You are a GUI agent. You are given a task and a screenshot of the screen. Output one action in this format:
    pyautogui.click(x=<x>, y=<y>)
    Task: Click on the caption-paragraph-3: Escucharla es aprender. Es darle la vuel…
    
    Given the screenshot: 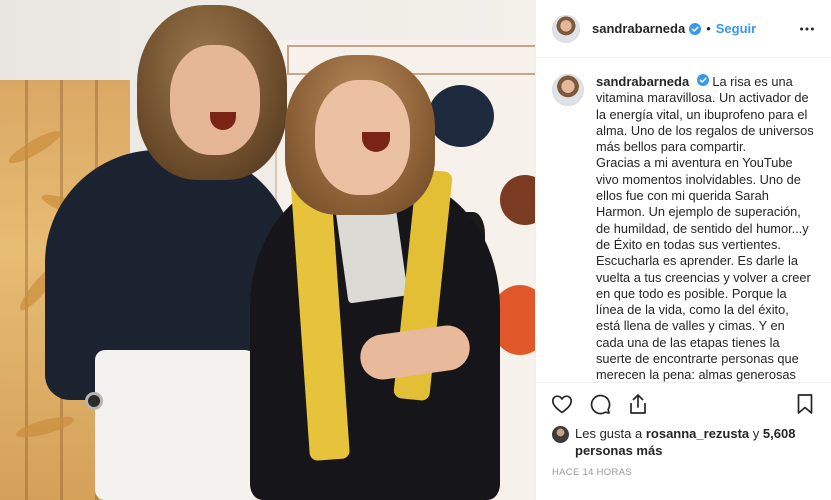 What is the action you would take?
    pyautogui.click(x=703, y=318)
    